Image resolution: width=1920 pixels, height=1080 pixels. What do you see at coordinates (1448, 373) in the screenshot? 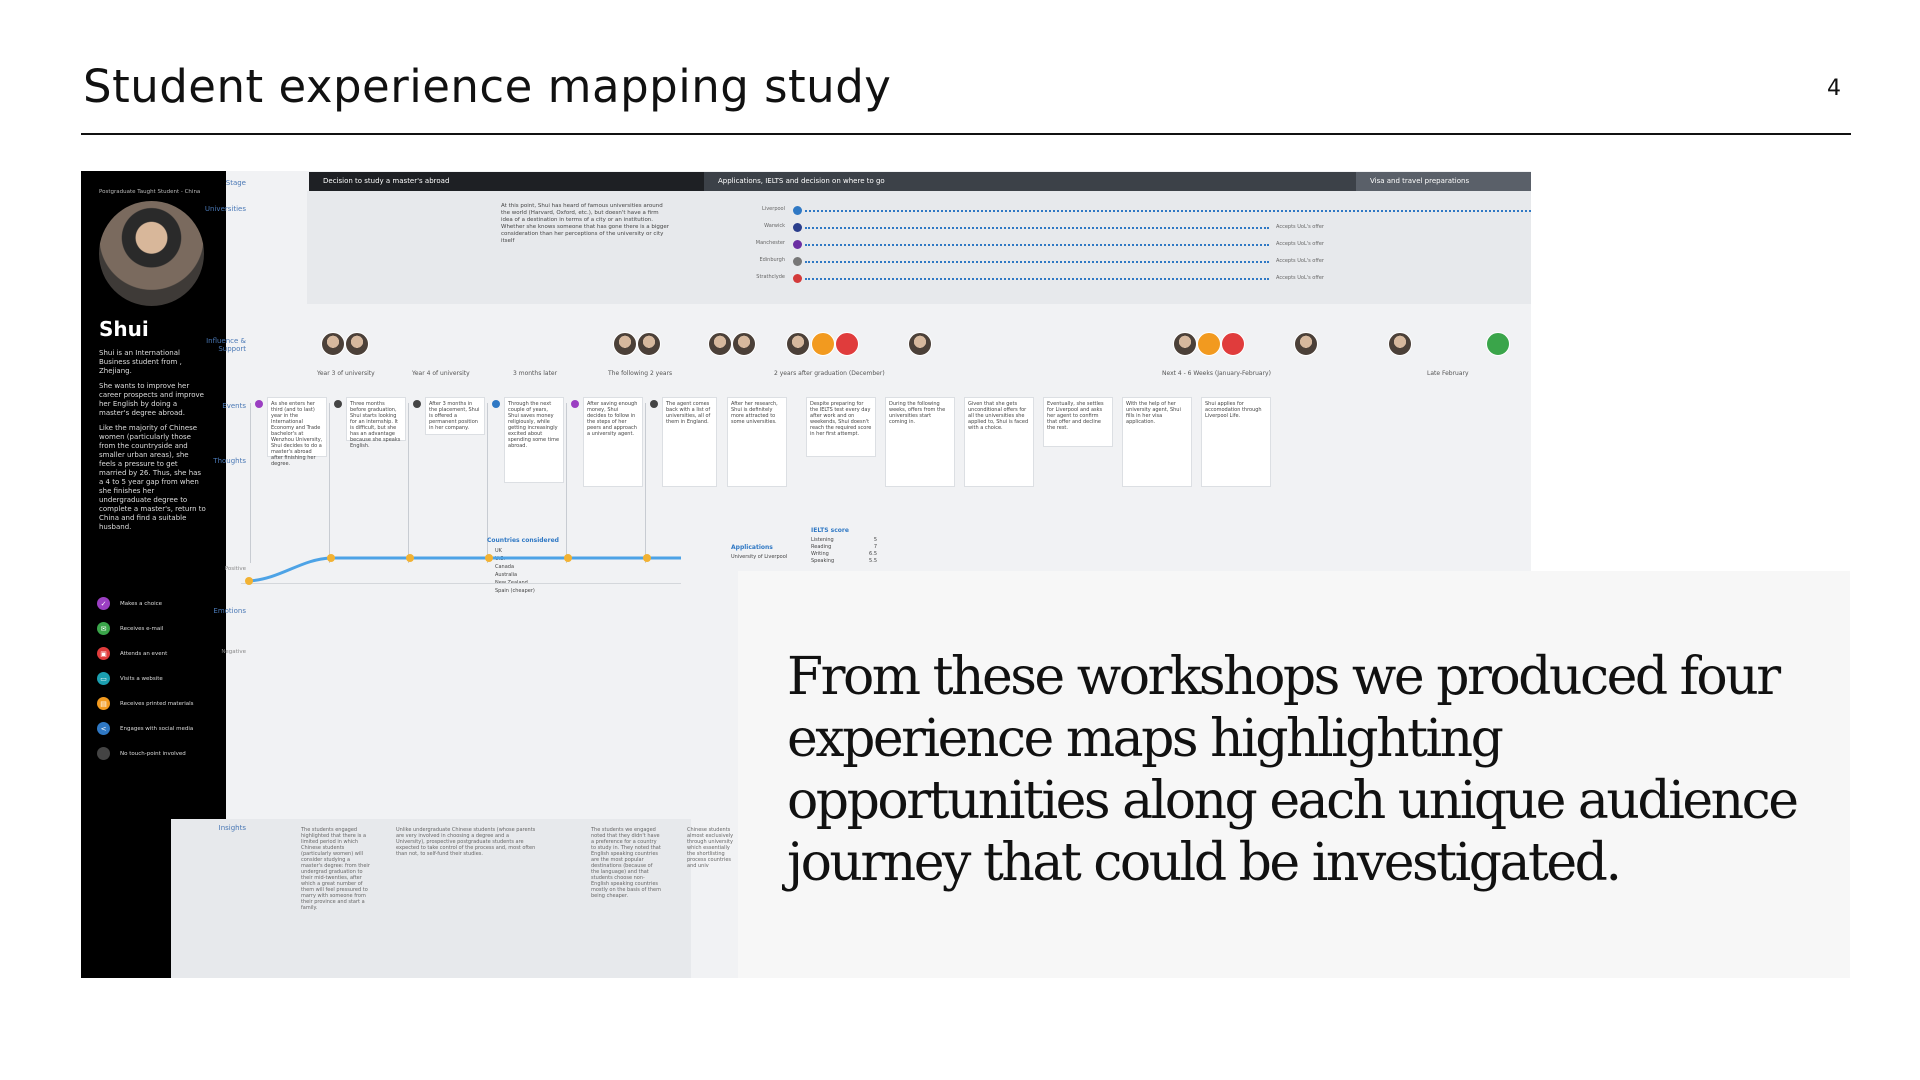
I see `period-label: Late February` at bounding box center [1448, 373].